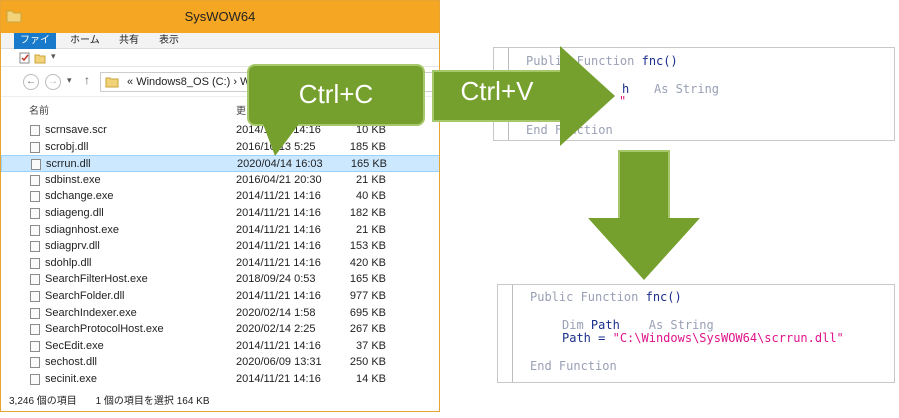 The image size is (899, 418). Describe the element at coordinates (220, 17) in the screenshot. I see `title-bar: SysWOW64` at that location.